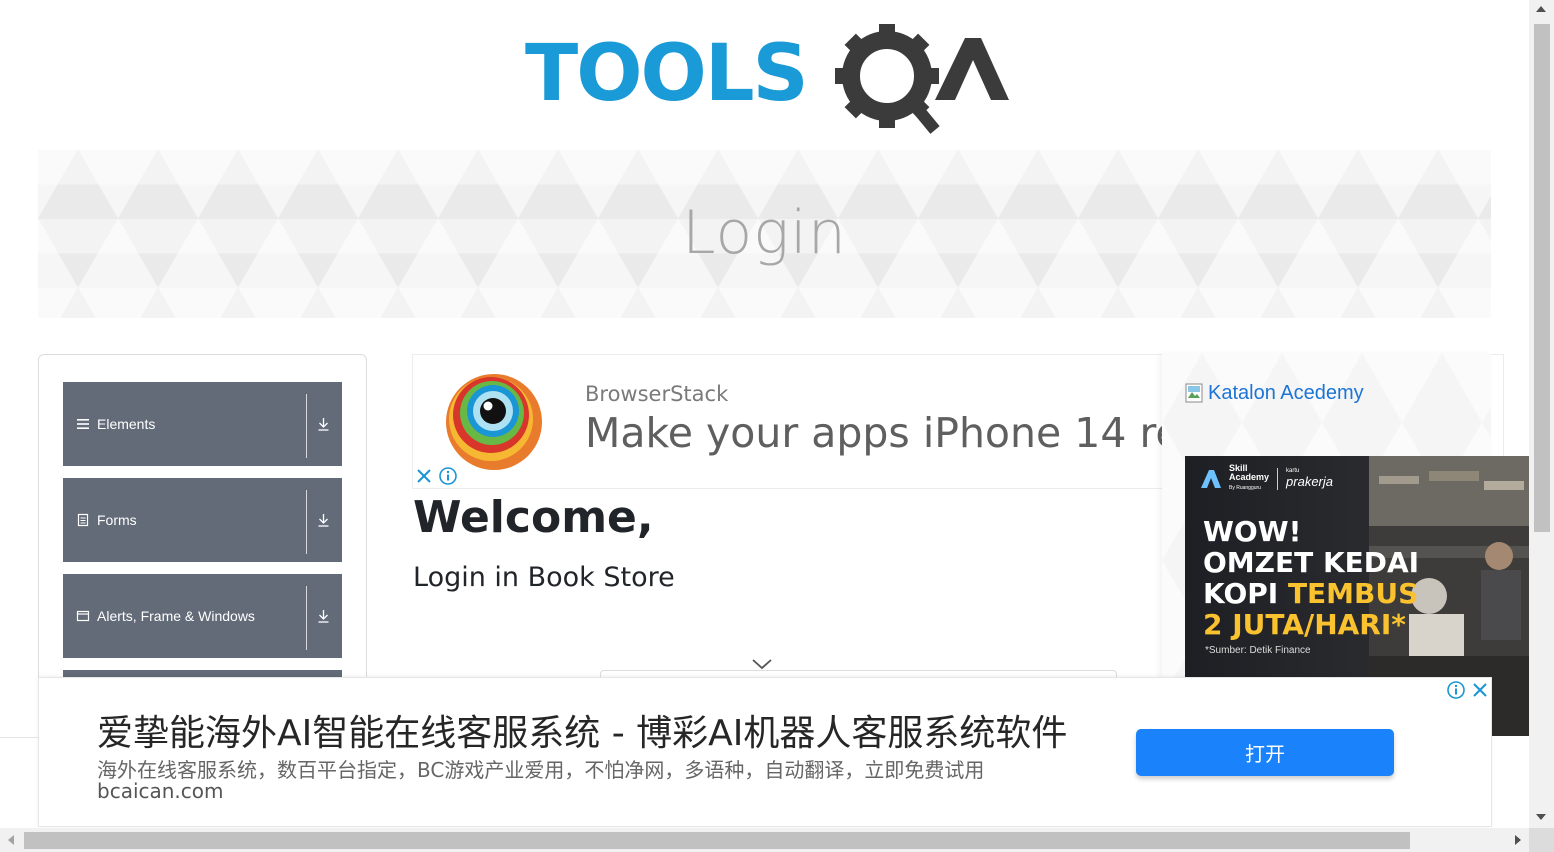 The width and height of the screenshot is (1554, 852). I want to click on page-title: Login, so click(764, 233).